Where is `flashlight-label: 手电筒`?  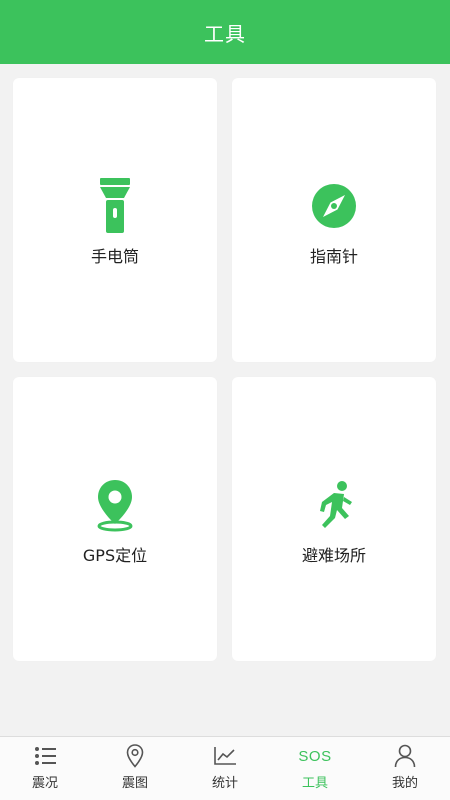
flashlight-label: 手电筒 is located at coordinates (114, 256).